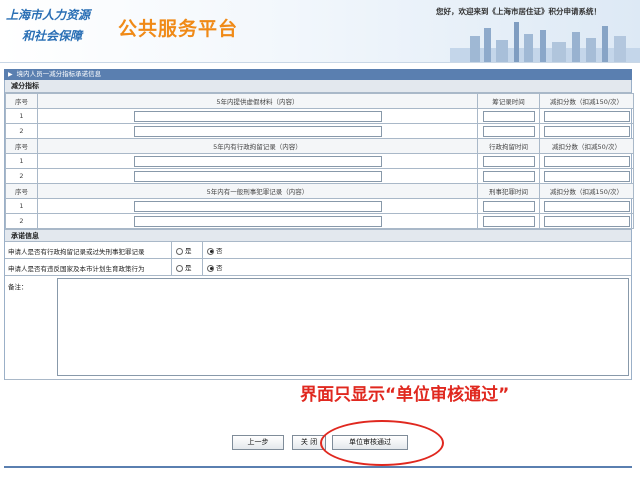 Image resolution: width=640 pixels, height=480 pixels. What do you see at coordinates (318, 442) in the screenshot?
I see `button-row: 上一步 关 闭 单位审核通过` at bounding box center [318, 442].